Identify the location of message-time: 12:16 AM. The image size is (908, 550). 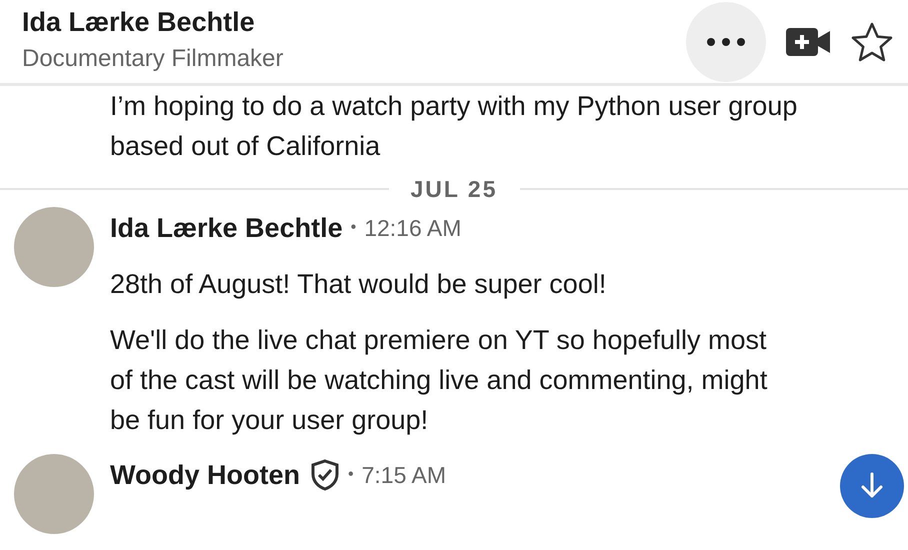
(413, 228).